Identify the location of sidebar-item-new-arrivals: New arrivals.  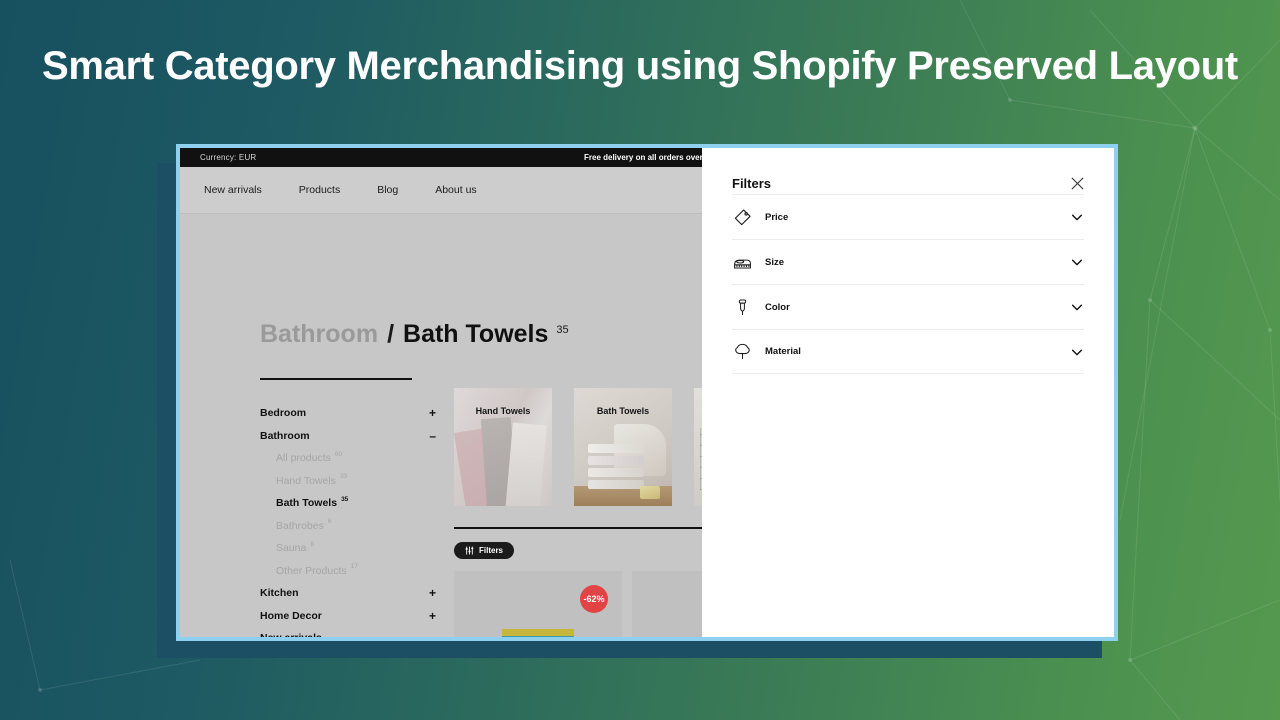
(348, 632).